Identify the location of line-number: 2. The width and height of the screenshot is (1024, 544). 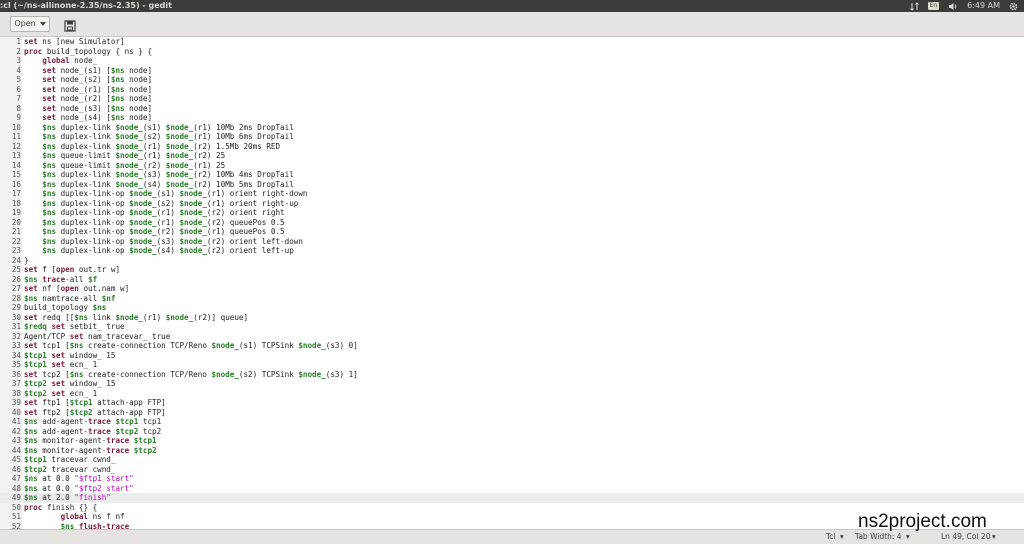
(18, 51).